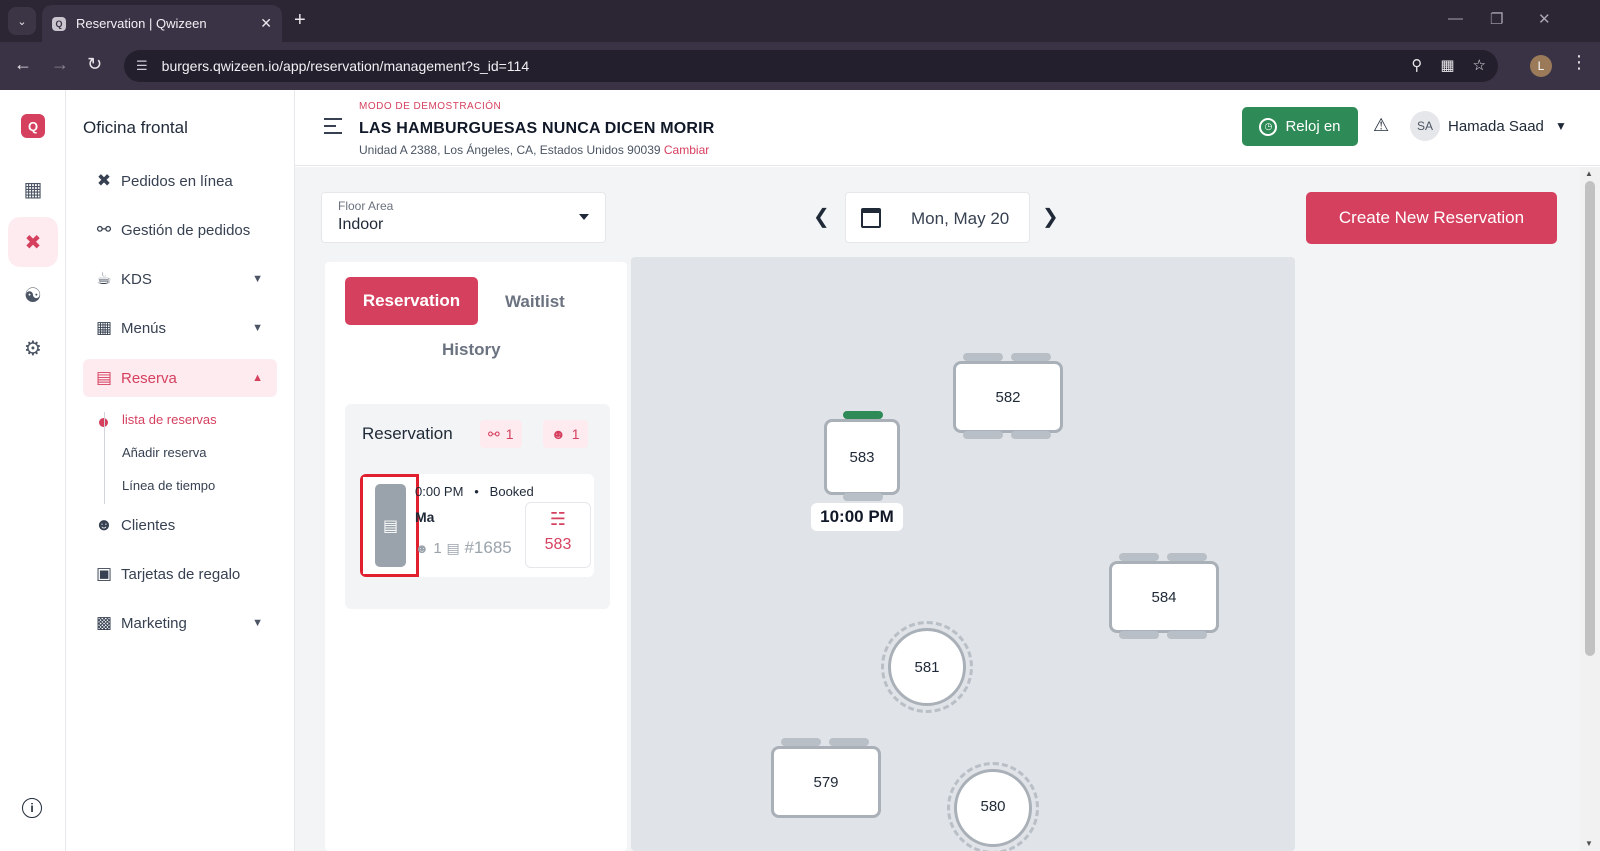 This screenshot has width=1600, height=851. Describe the element at coordinates (180, 525) in the screenshot. I see `sidebar-item-customers: ☻ Clientes` at that location.